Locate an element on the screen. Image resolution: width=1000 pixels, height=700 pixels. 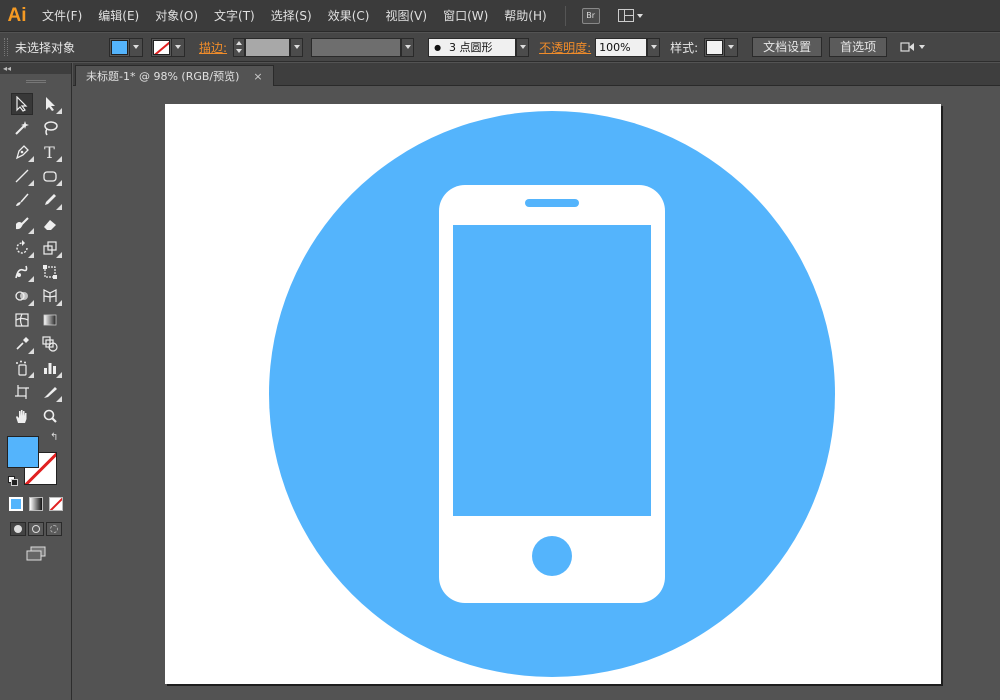
menu-item-8: 帮助(H) is located at coordinates (525, 16).